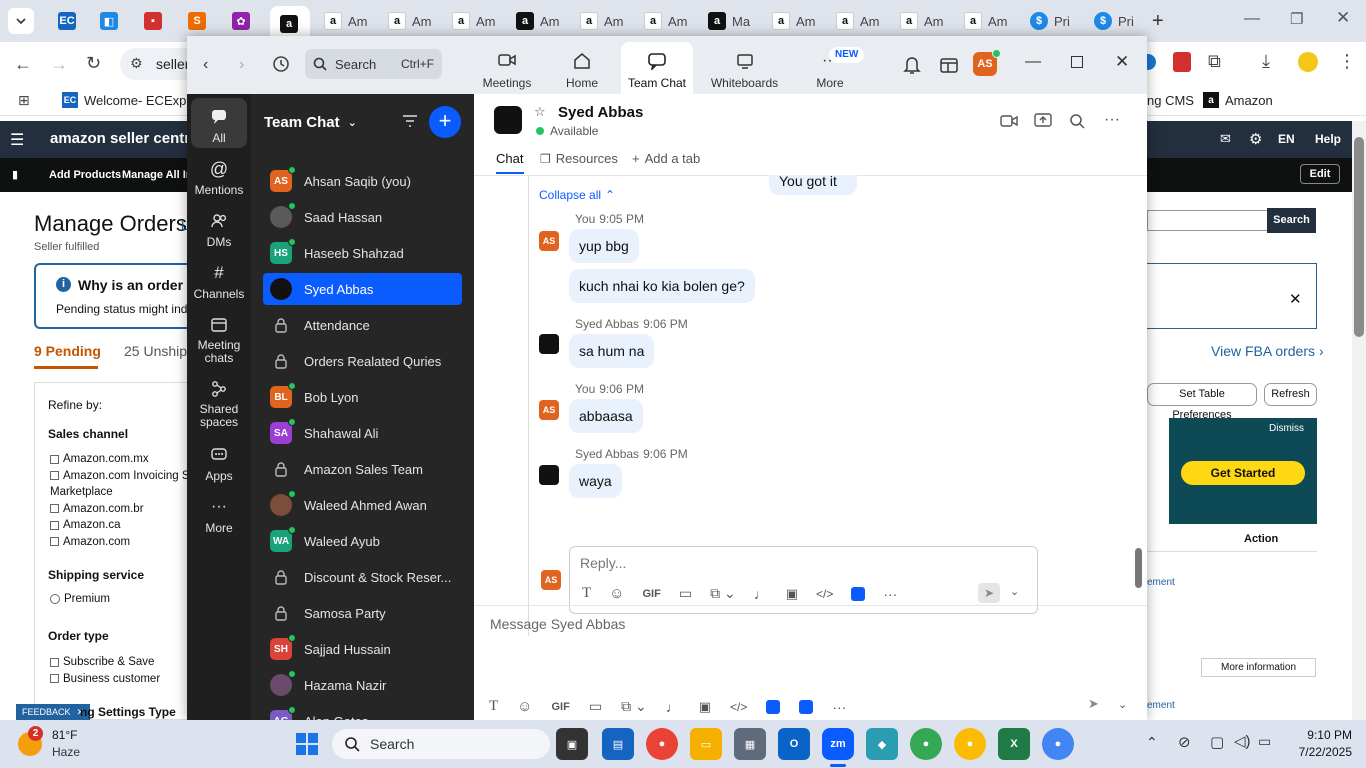  What do you see at coordinates (23, 64) in the screenshot?
I see `back-icon: ←` at bounding box center [23, 64].